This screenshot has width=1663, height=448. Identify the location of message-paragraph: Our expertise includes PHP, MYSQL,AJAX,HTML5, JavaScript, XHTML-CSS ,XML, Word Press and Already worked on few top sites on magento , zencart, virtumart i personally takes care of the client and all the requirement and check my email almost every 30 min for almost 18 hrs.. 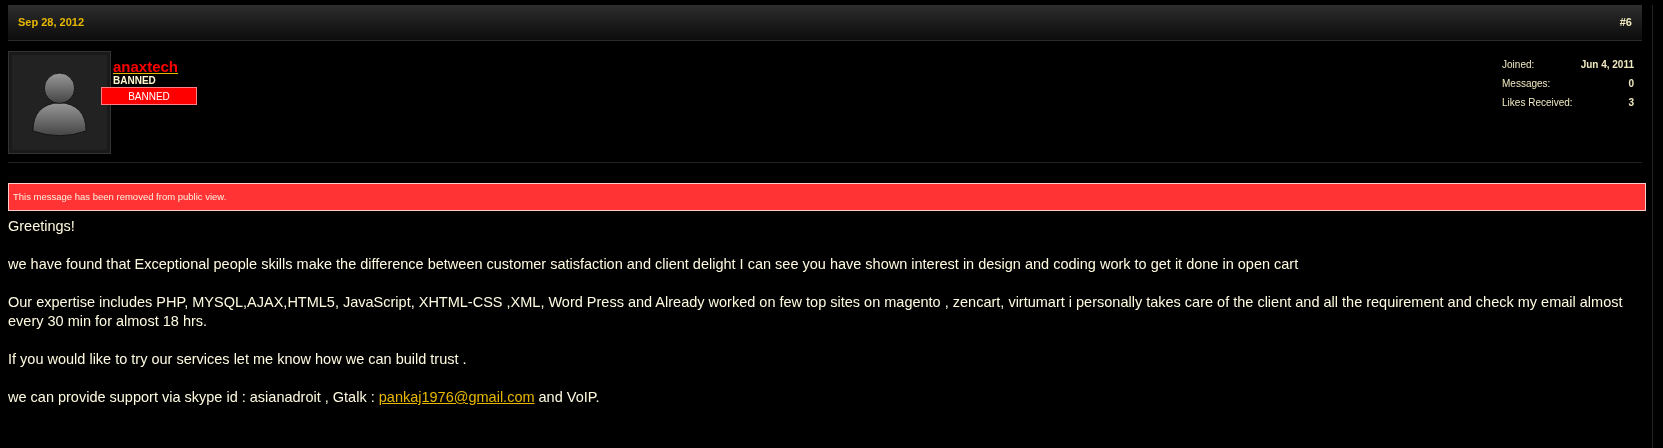
(816, 312).